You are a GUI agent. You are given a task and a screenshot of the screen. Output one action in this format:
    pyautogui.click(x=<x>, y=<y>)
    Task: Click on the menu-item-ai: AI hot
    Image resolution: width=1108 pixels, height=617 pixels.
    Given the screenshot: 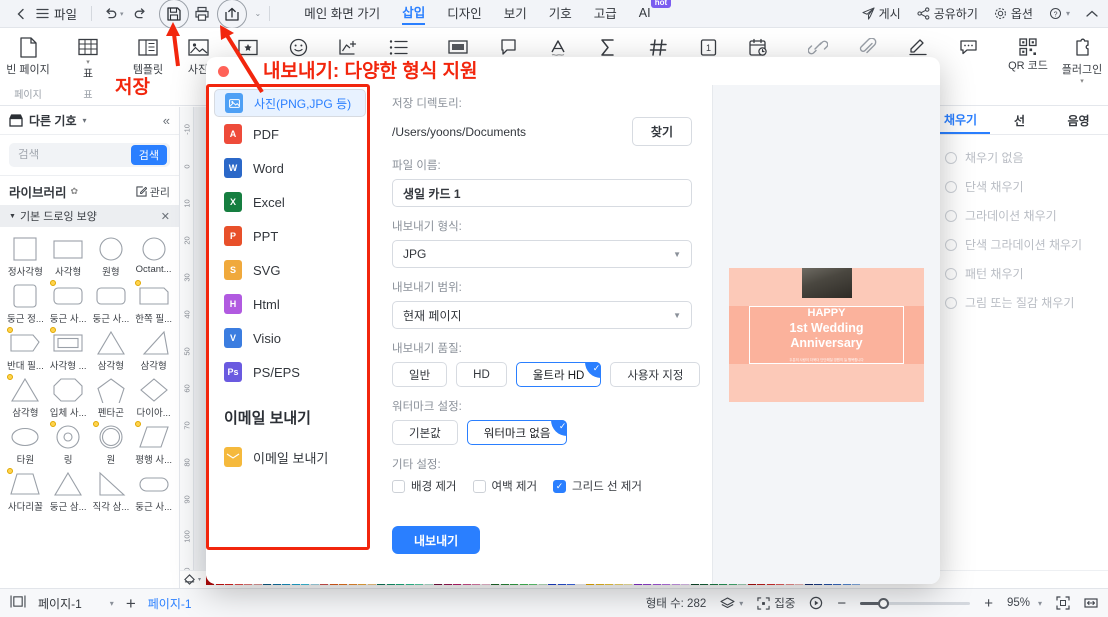 What is the action you would take?
    pyautogui.click(x=655, y=11)
    